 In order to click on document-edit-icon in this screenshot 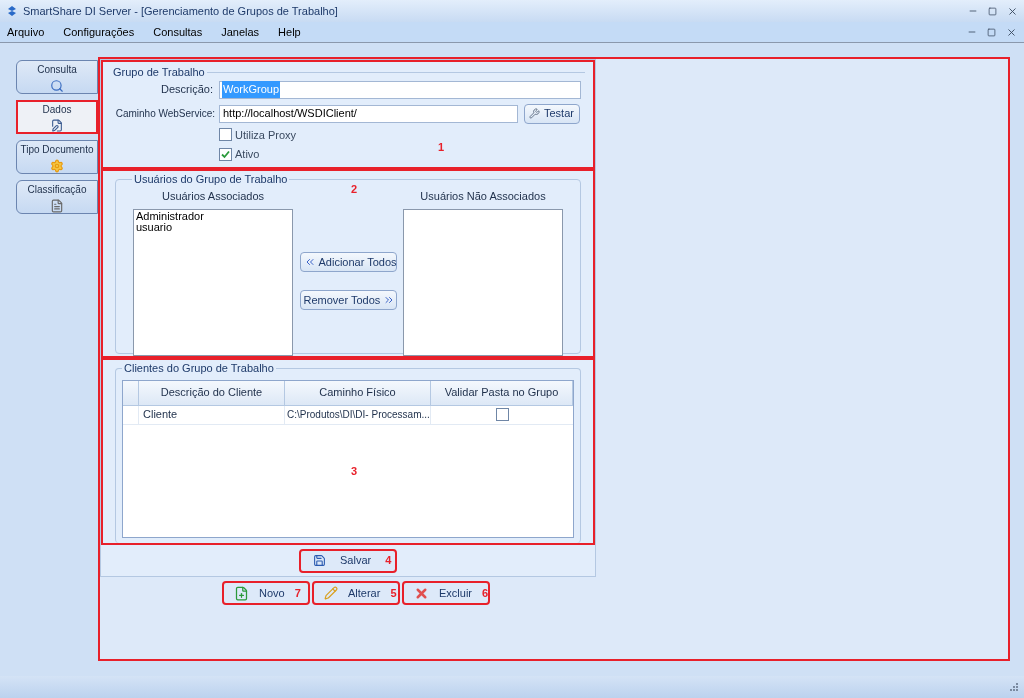, I will do `click(57, 125)`.